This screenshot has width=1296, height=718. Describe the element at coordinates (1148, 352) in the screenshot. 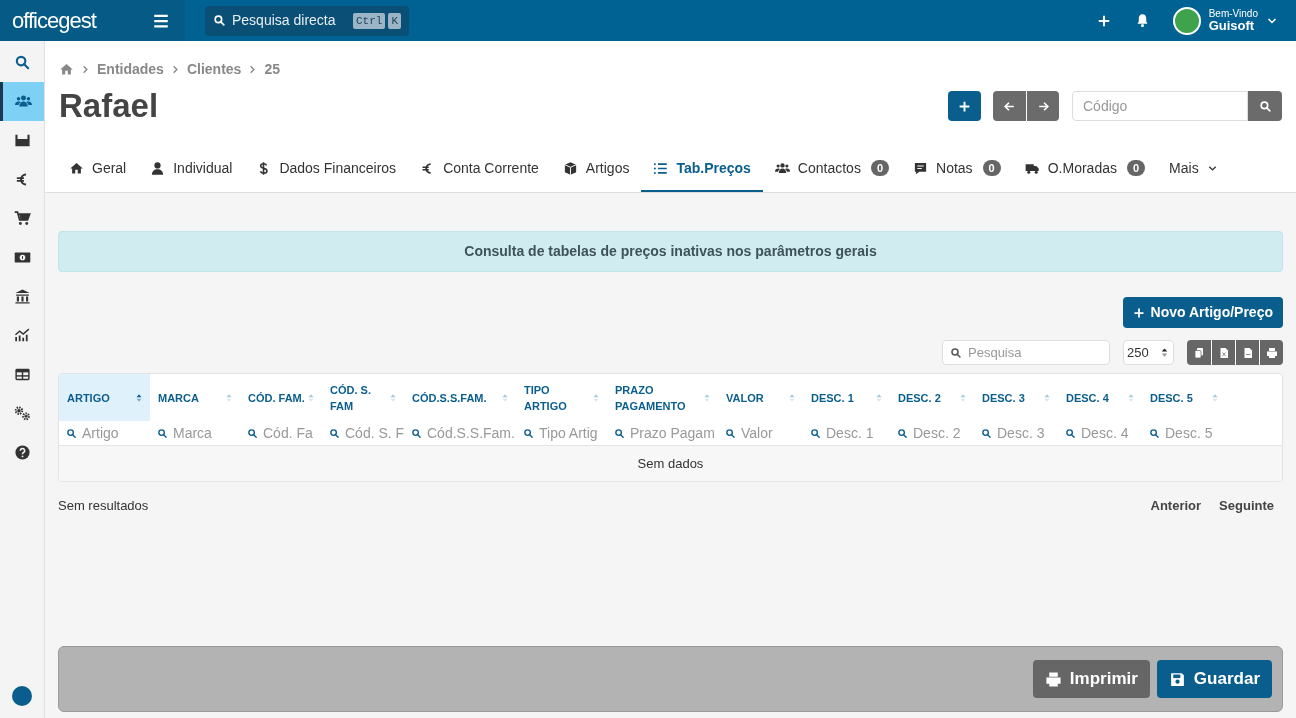

I see `page-size-select: 250` at that location.